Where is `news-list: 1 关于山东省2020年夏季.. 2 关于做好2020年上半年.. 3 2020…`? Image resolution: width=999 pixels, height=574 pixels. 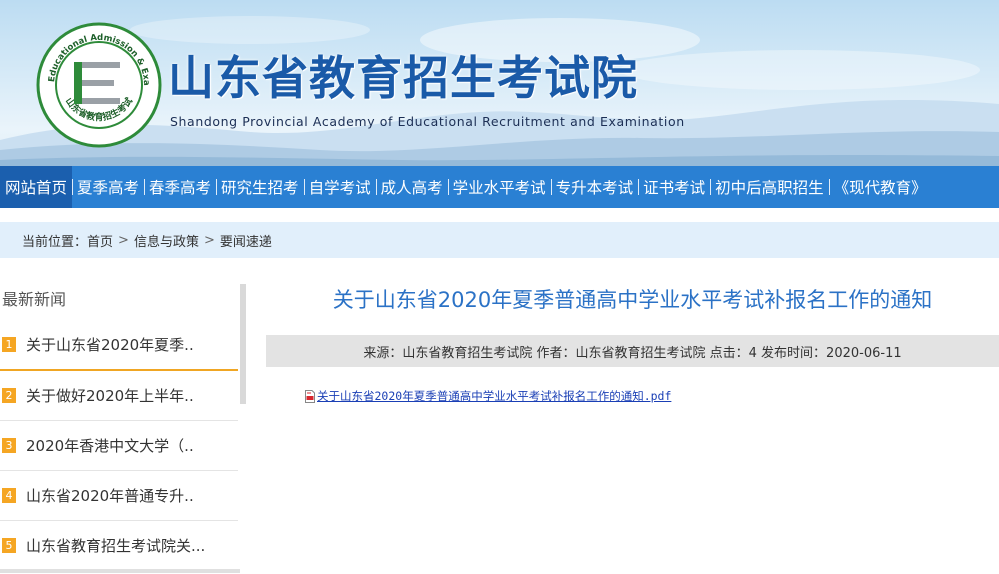 news-list: 1 关于山东省2020年夏季.. 2 关于做好2020年上半年.. 3 2020… is located at coordinates (119, 445).